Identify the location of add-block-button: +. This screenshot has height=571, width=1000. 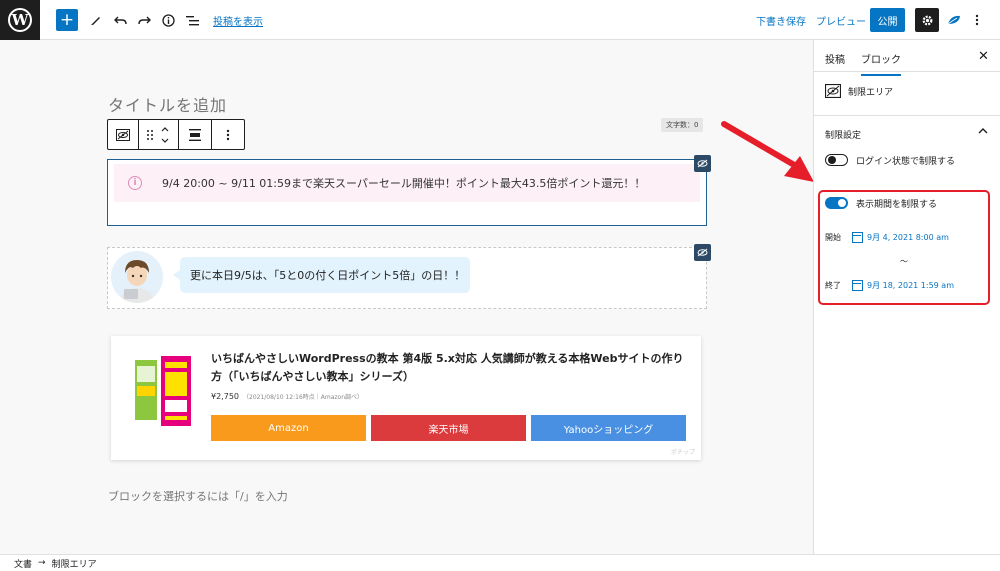
(67, 20).